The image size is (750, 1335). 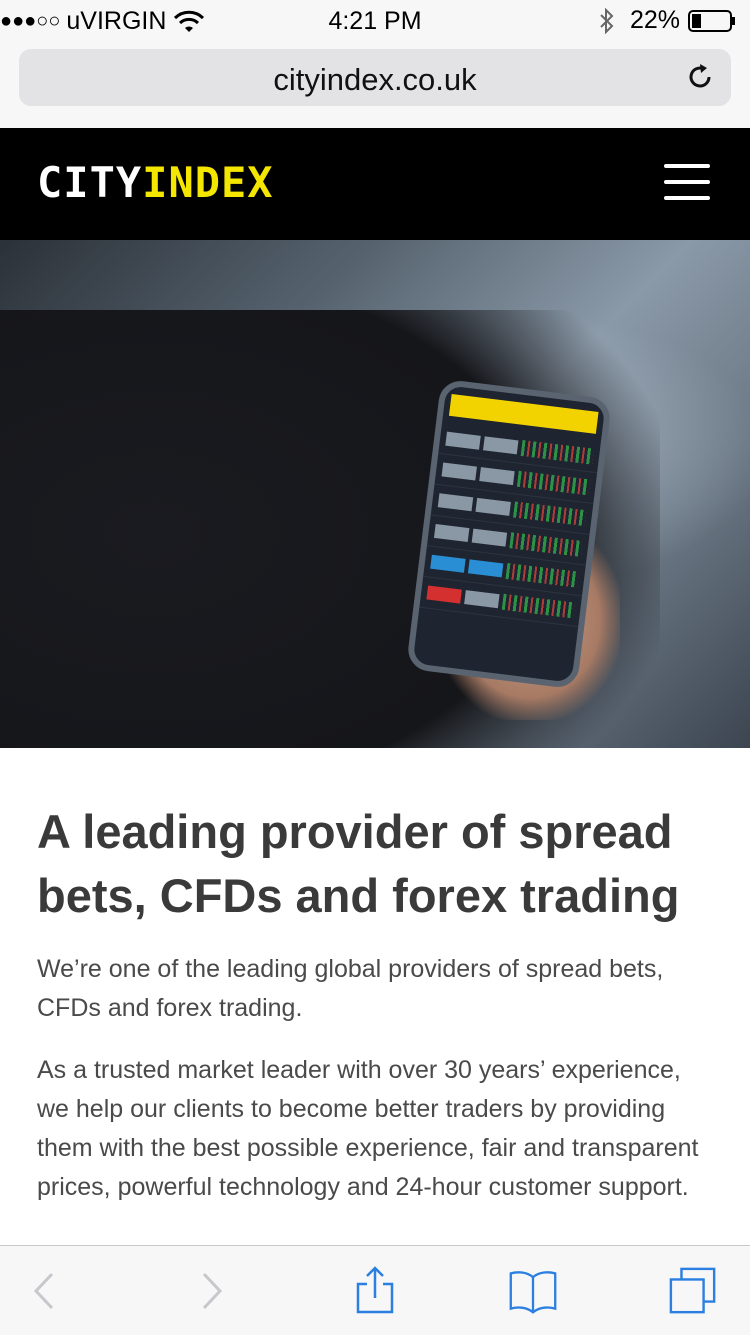 I want to click on site-header: CITYINDEX, so click(x=375, y=184).